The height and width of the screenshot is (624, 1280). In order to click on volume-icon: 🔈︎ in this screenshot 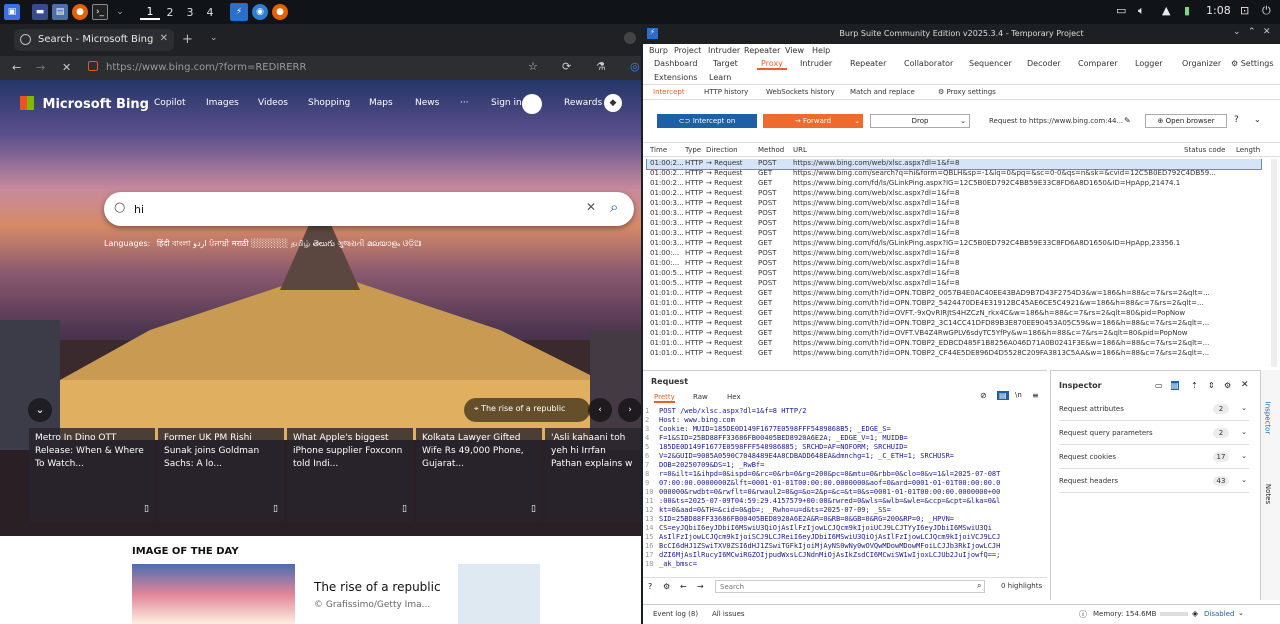, I will do `click(1141, 11)`.